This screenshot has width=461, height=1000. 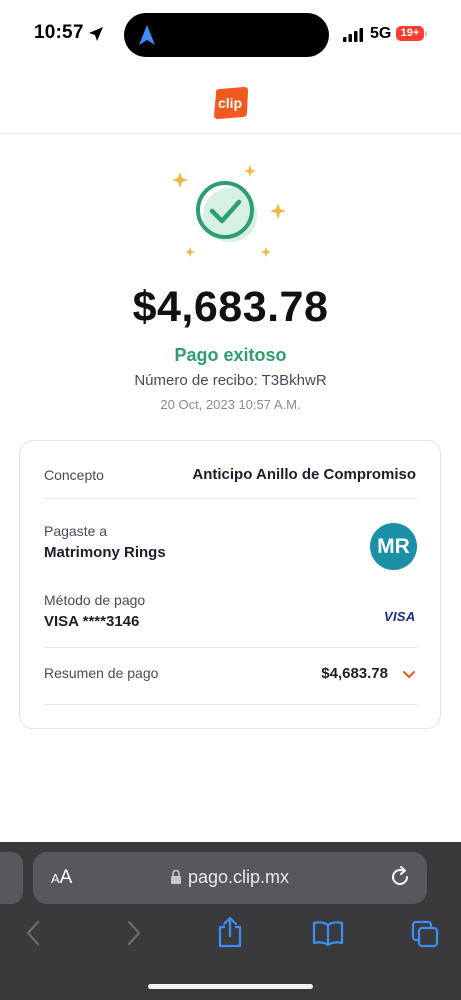 What do you see at coordinates (230, 404) in the screenshot?
I see `payment-date: 20 Oct, 2023 10:57 A.M.` at bounding box center [230, 404].